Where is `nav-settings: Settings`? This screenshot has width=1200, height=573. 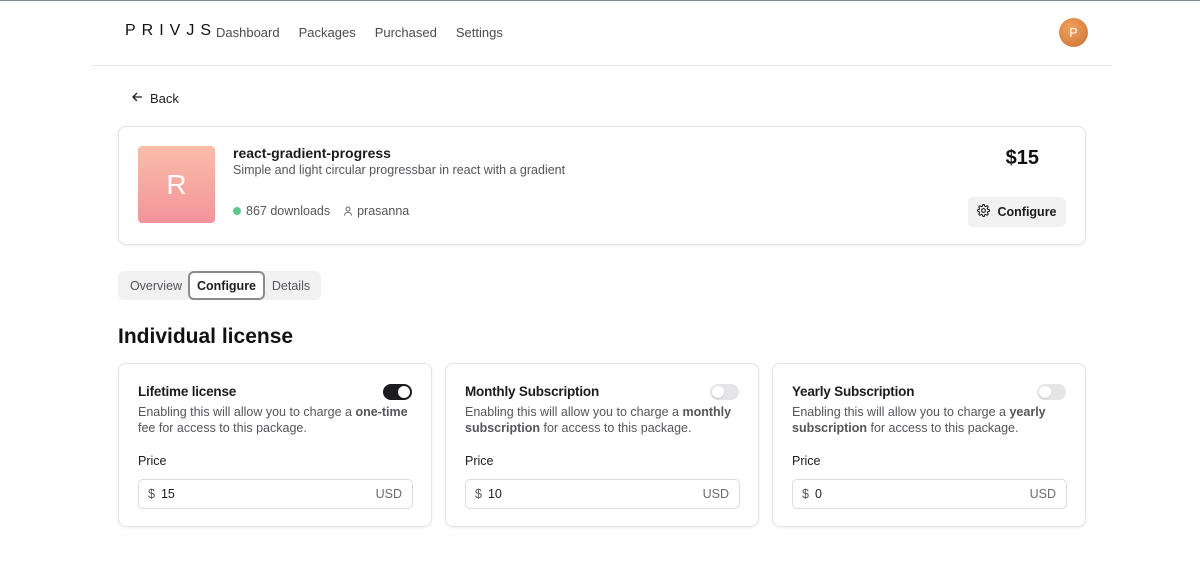 nav-settings: Settings is located at coordinates (479, 32).